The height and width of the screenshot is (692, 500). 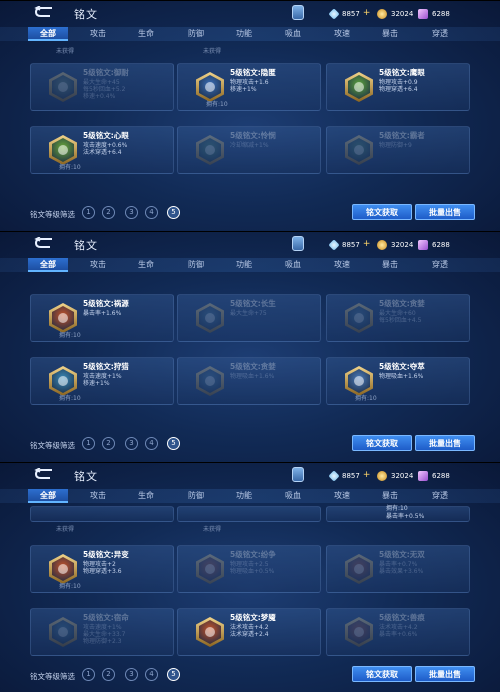 What do you see at coordinates (106, 135) in the screenshot?
I see `rune-name: 5级铭文:心眼` at bounding box center [106, 135].